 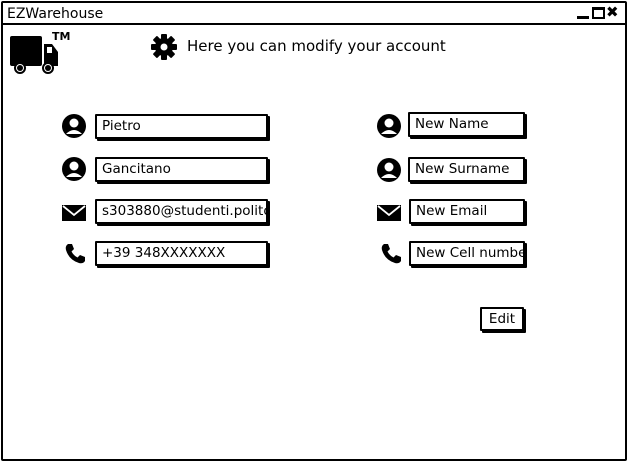 What do you see at coordinates (181, 253) in the screenshot?
I see `current-phone-field: +39 348XXXXXXX` at bounding box center [181, 253].